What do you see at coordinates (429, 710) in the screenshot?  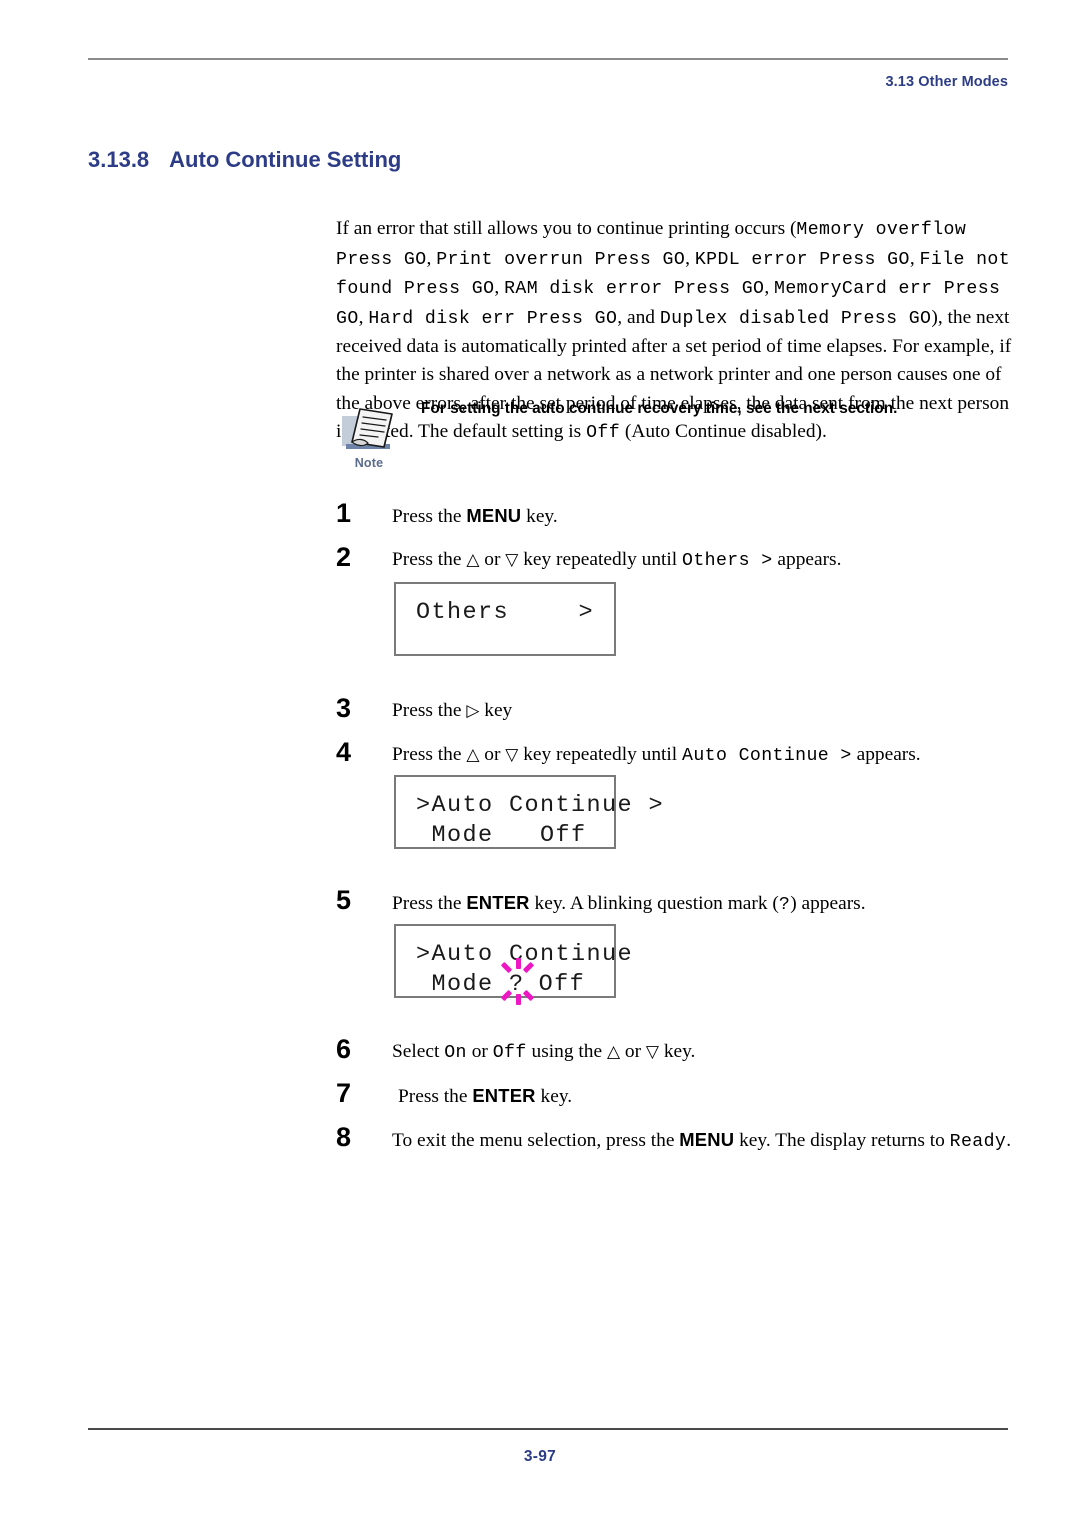 I see `s3-pre: Press the` at bounding box center [429, 710].